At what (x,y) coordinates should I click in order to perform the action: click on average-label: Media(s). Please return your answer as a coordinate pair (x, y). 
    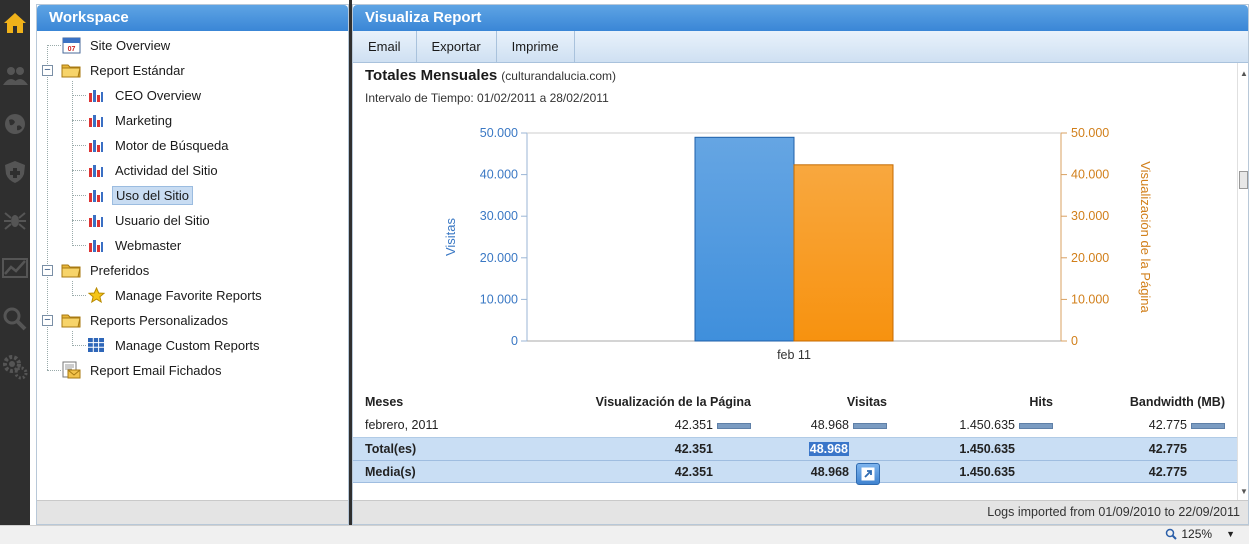
    Looking at the image, I should click on (390, 472).